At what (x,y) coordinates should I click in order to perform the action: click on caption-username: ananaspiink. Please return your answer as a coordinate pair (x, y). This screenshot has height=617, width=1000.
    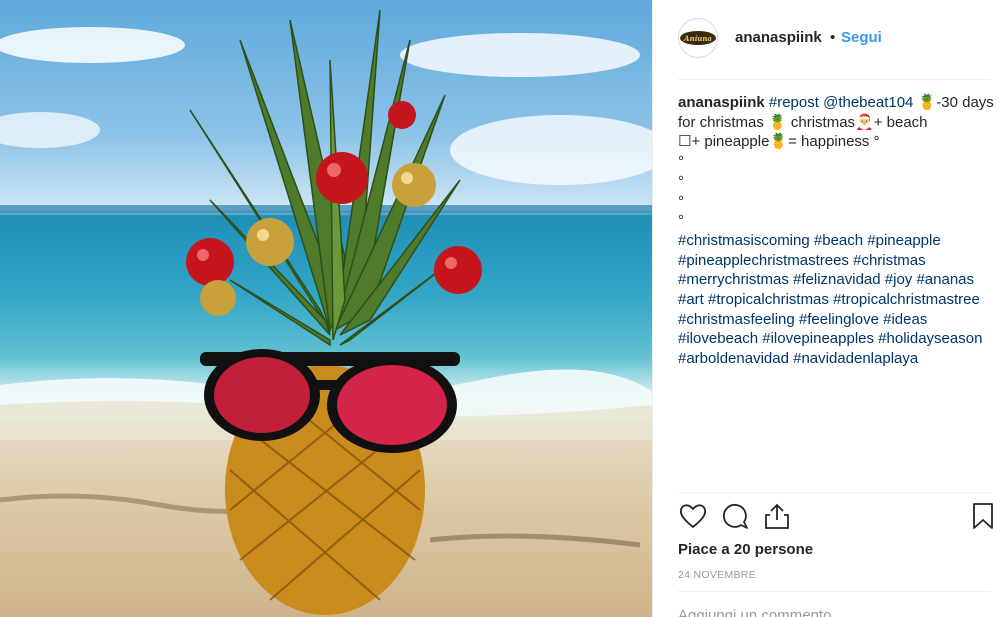
    Looking at the image, I should click on (721, 102).